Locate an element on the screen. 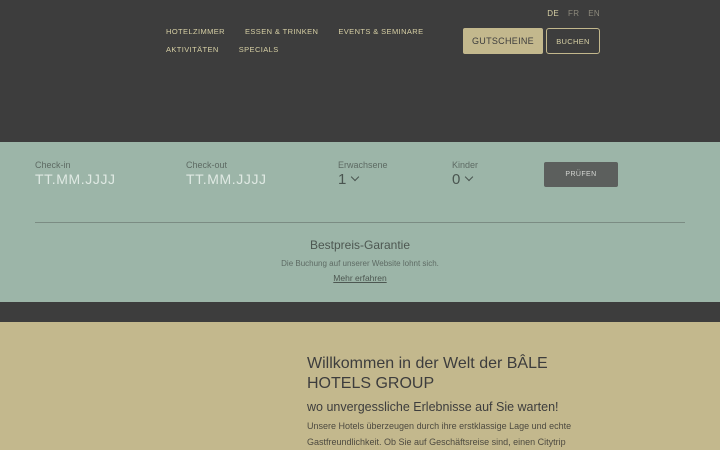 This screenshot has height=450, width=720. book-button: BUCHEN is located at coordinates (573, 41).